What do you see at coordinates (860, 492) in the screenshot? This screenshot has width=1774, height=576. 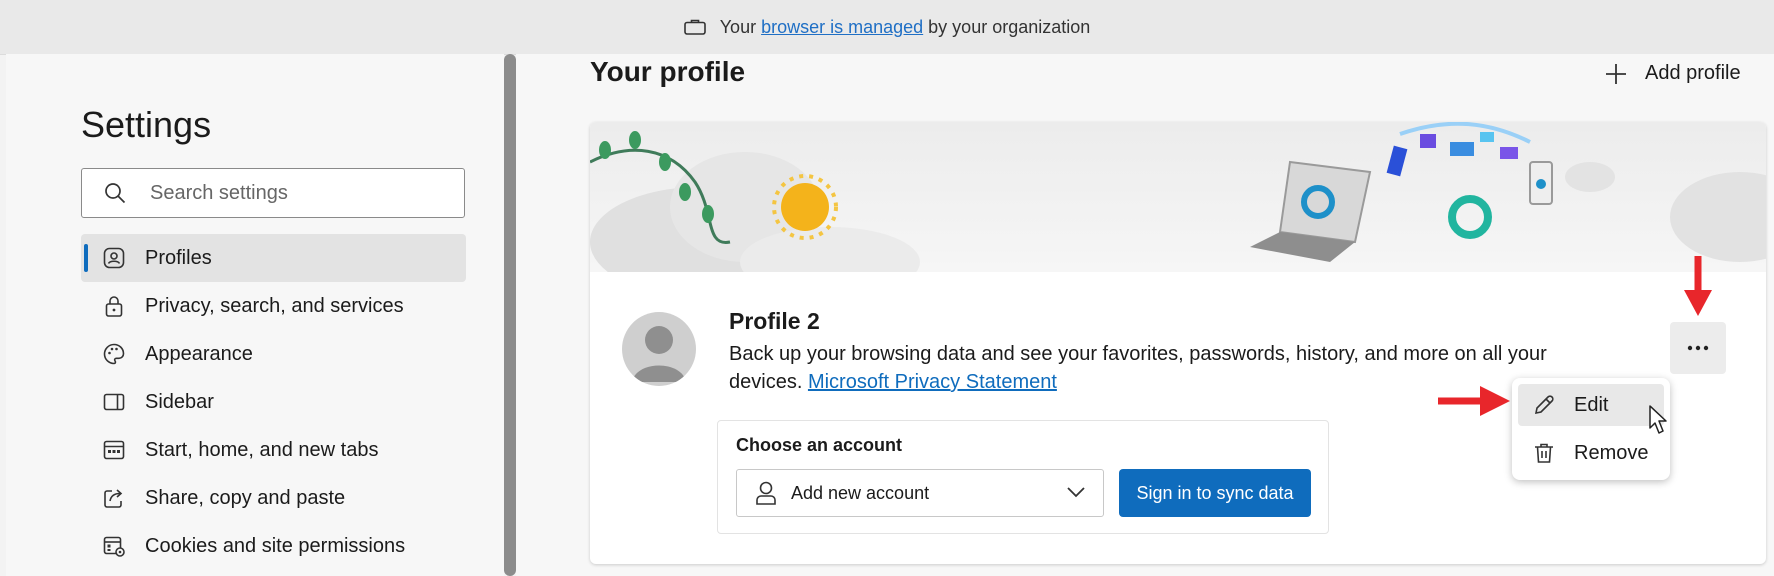 I see `account-dropdown-value: Add new account` at bounding box center [860, 492].